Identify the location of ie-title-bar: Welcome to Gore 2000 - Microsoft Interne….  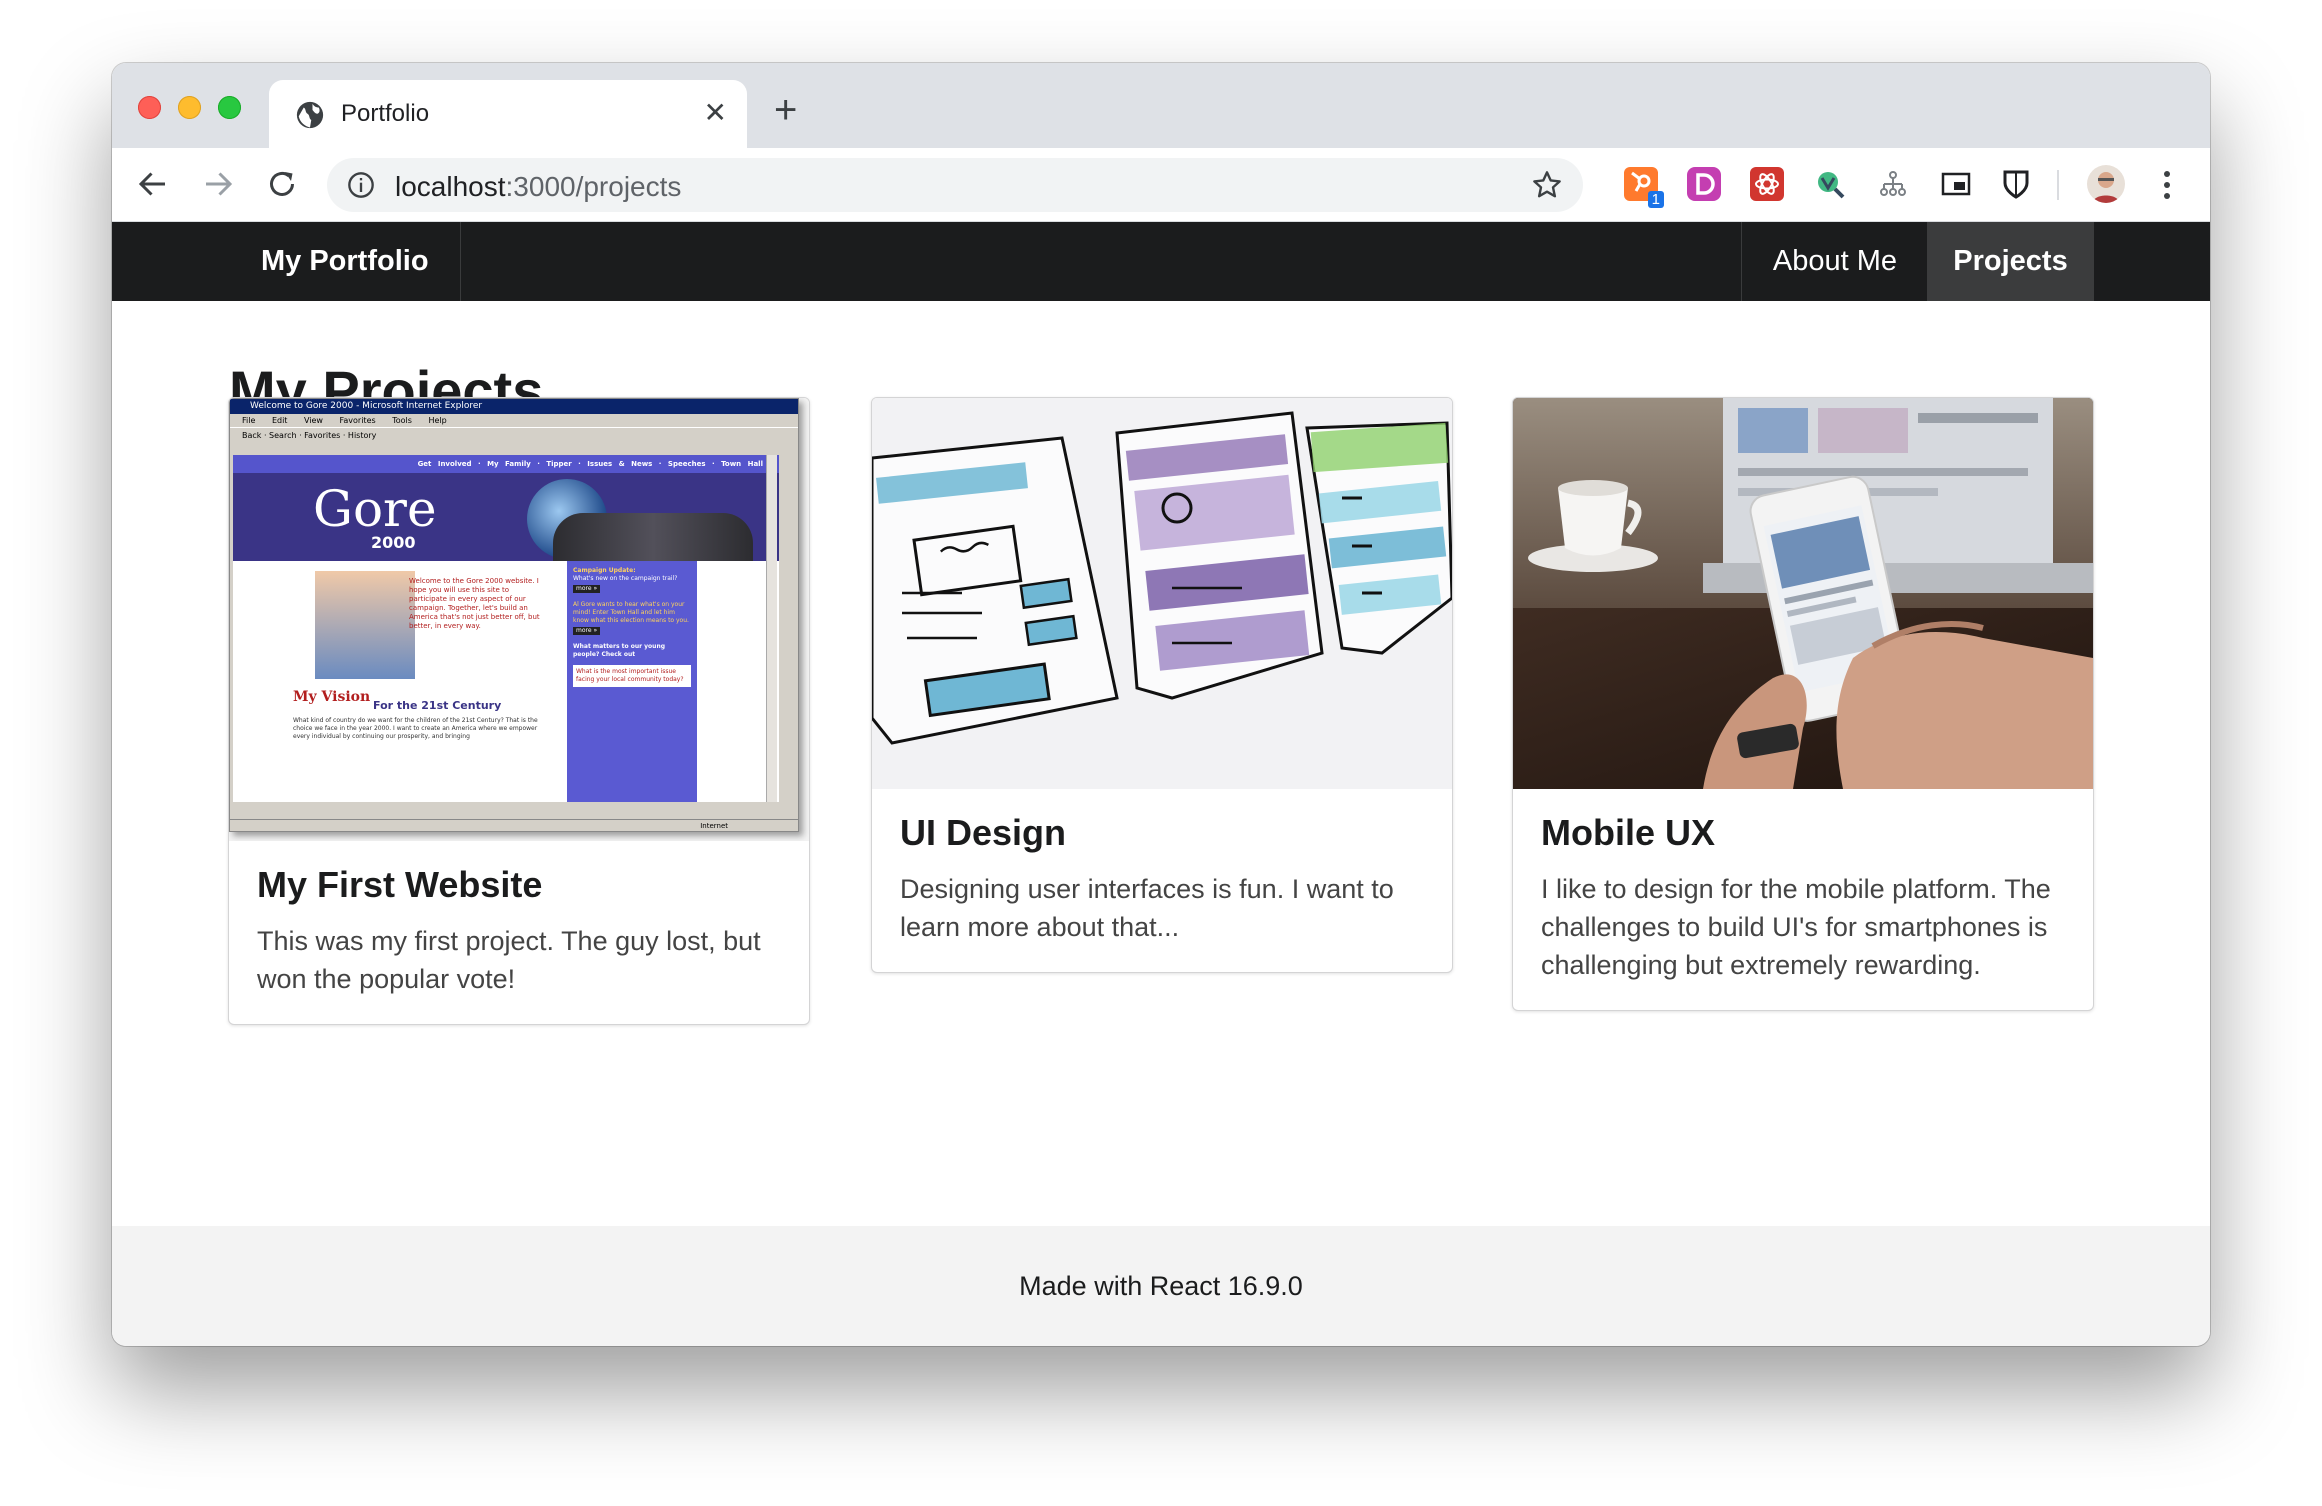
(514, 406).